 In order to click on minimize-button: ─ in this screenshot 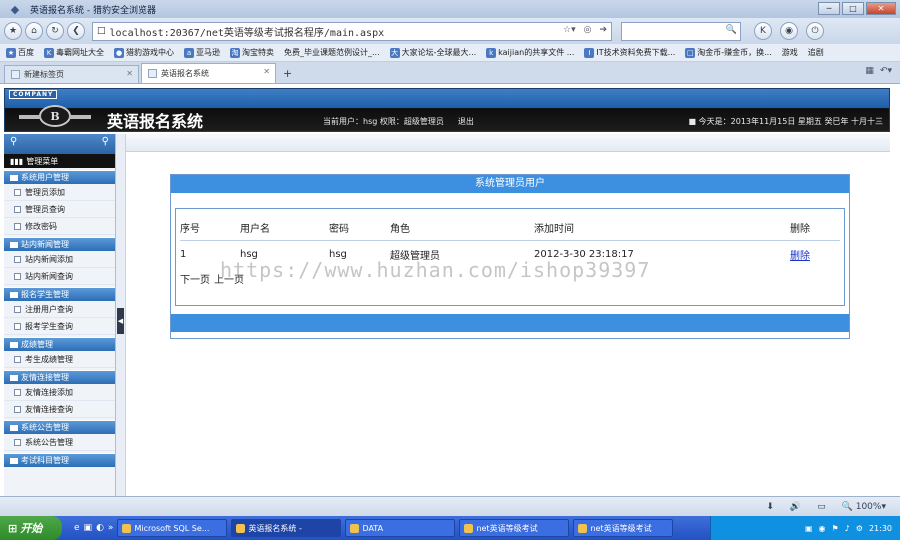, I will do `click(829, 8)`.